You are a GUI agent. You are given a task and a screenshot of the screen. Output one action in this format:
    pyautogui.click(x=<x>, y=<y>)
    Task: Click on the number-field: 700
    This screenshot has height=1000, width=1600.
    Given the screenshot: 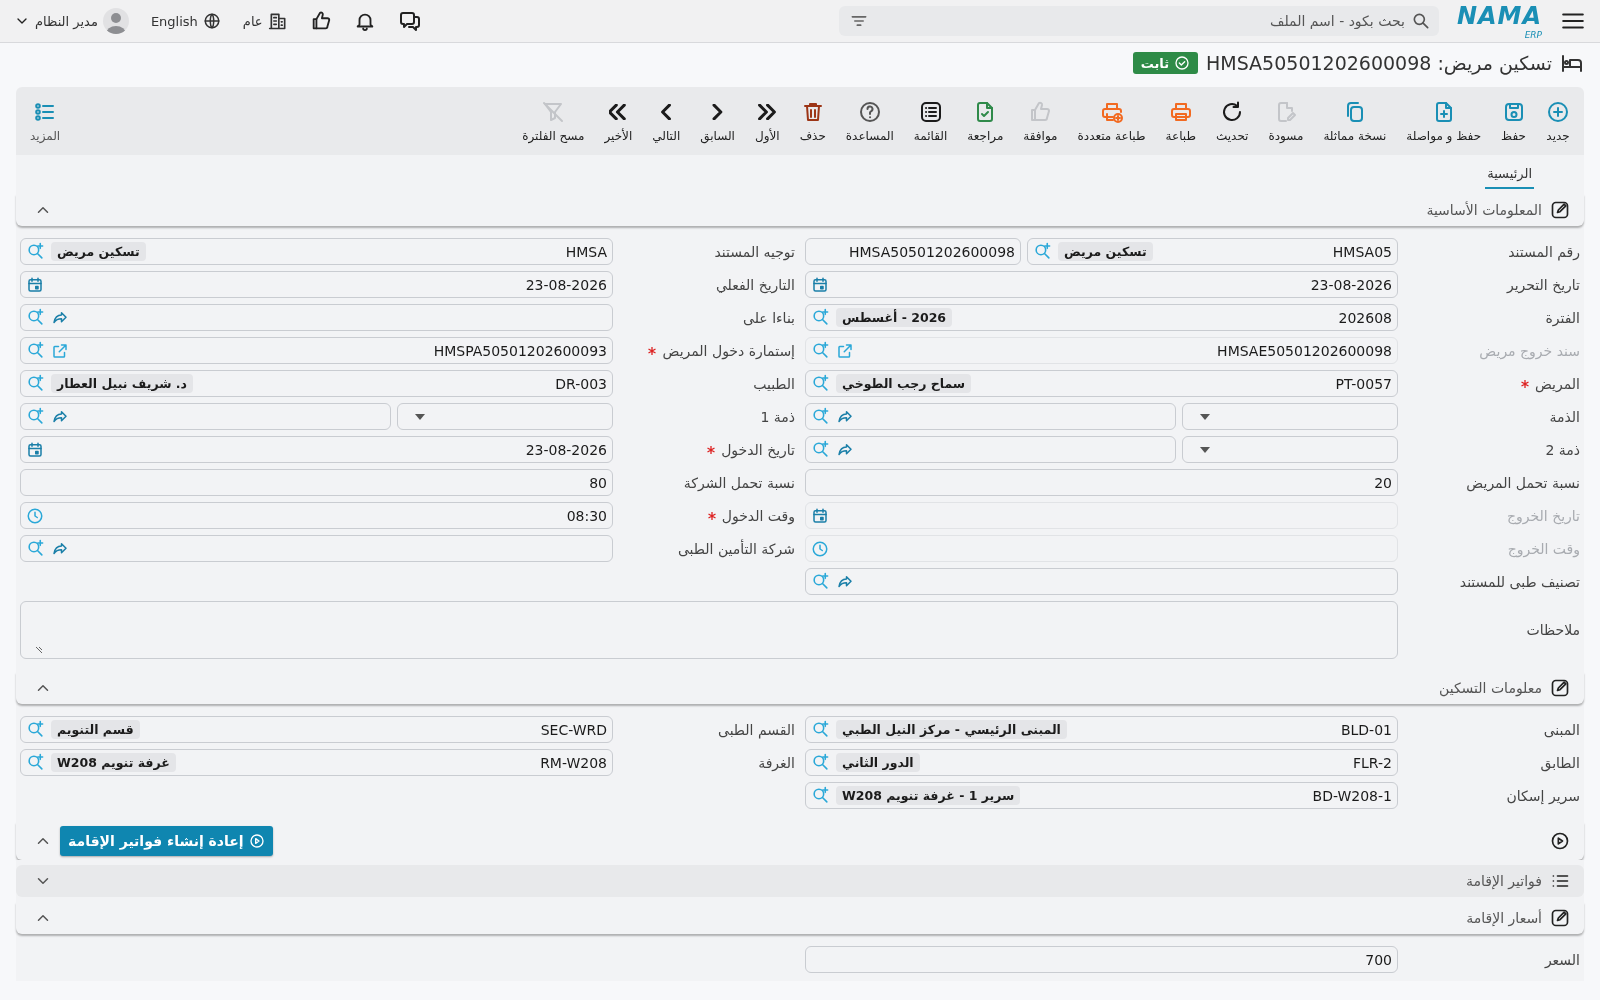 What is the action you would take?
    pyautogui.click(x=1101, y=959)
    